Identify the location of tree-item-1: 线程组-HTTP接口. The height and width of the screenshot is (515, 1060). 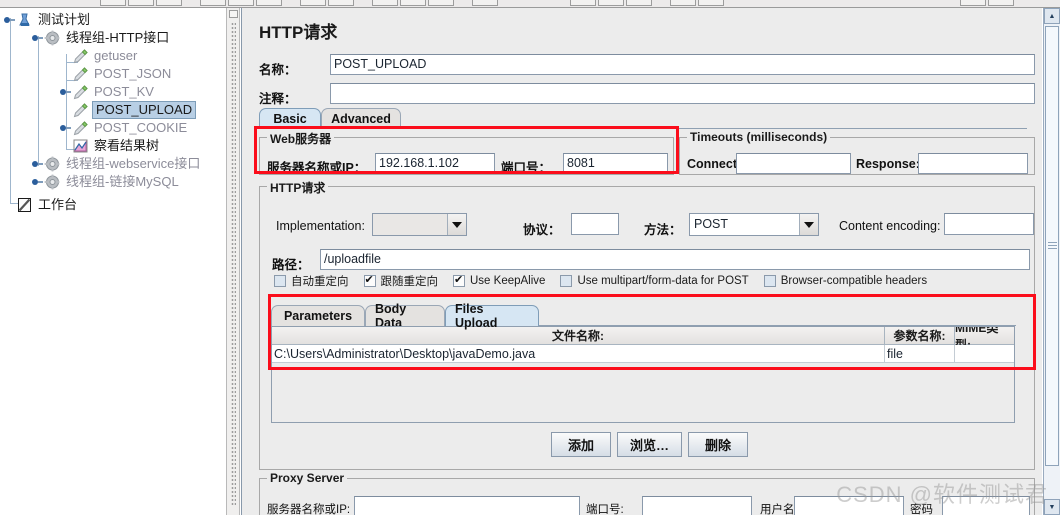
(101, 37).